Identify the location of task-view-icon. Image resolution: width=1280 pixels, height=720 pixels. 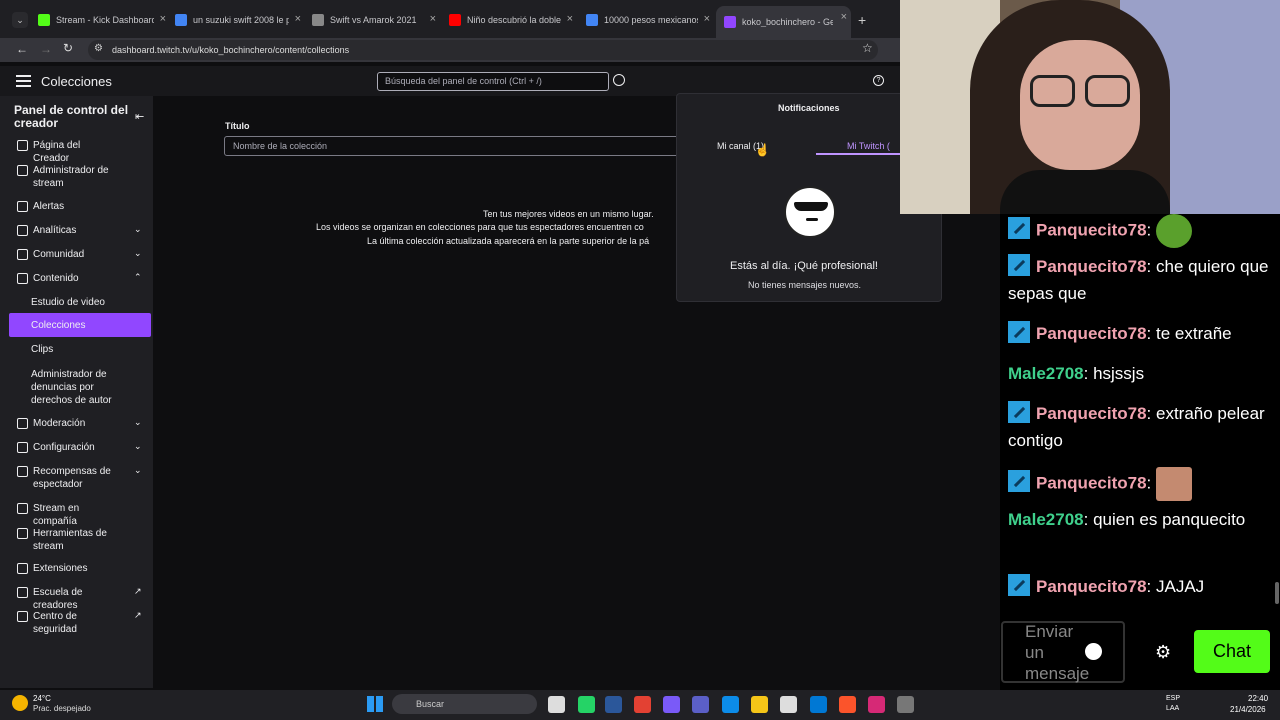
(556, 704).